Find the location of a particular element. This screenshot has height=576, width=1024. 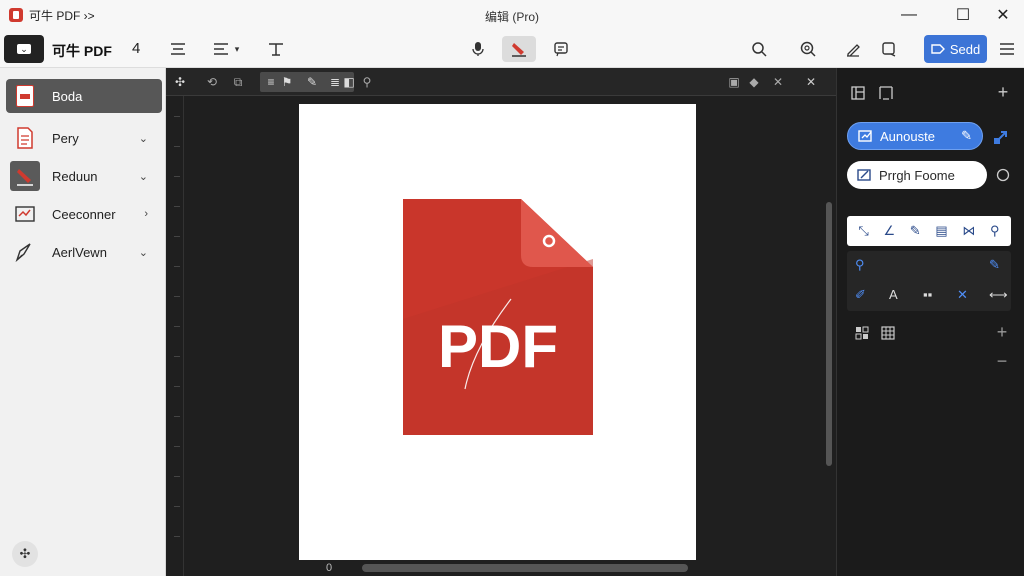

search-plus-icon is located at coordinates (808, 49).